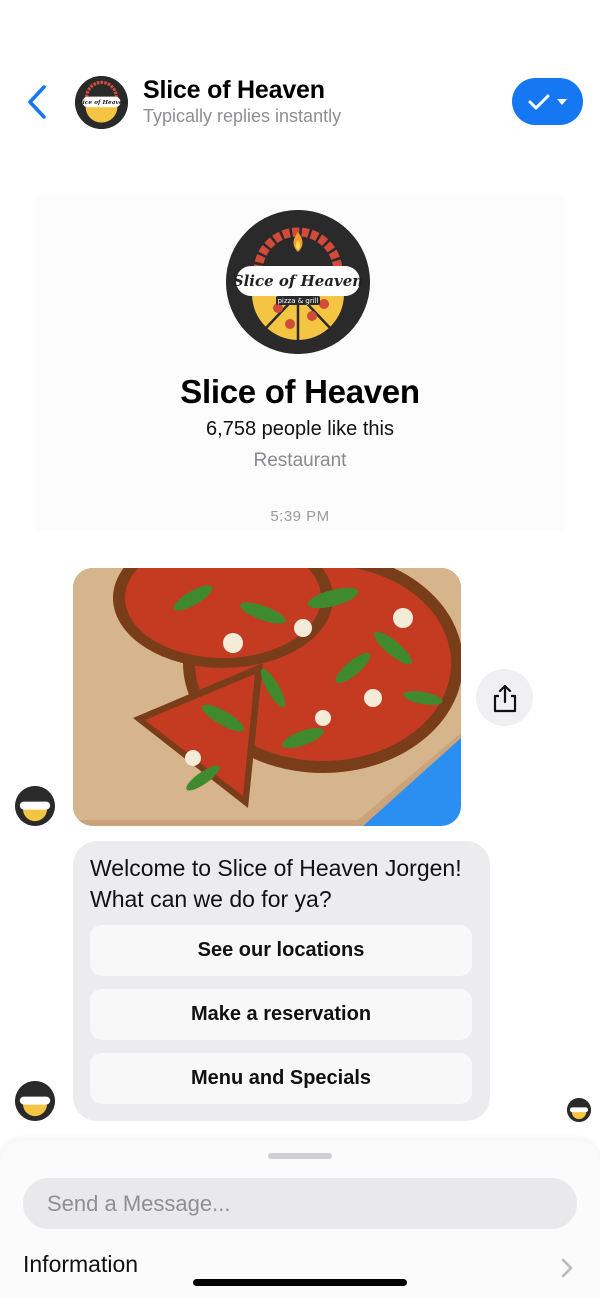 This screenshot has width=600, height=1299. I want to click on svg-text: pizza & grill, so click(297, 301).